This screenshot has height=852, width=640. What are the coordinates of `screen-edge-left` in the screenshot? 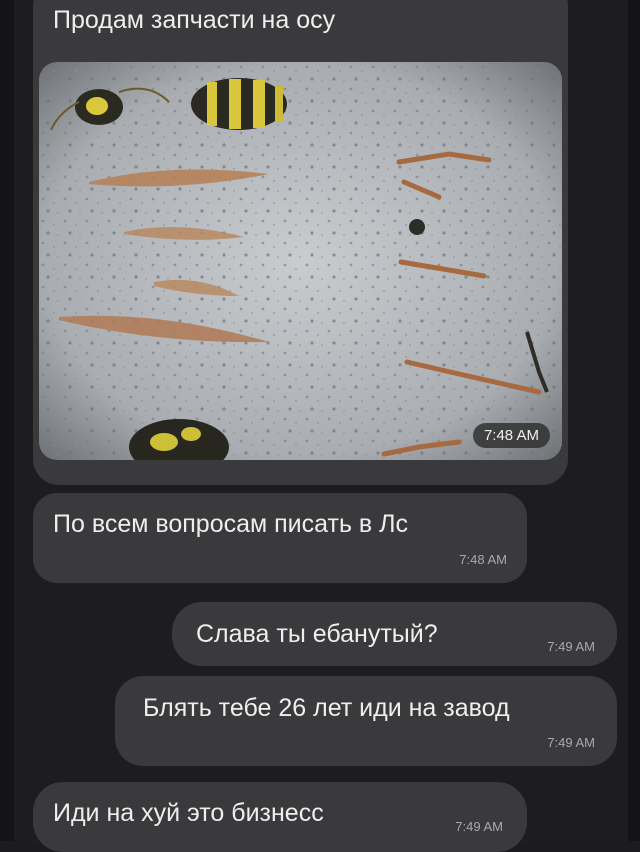 It's located at (7, 420).